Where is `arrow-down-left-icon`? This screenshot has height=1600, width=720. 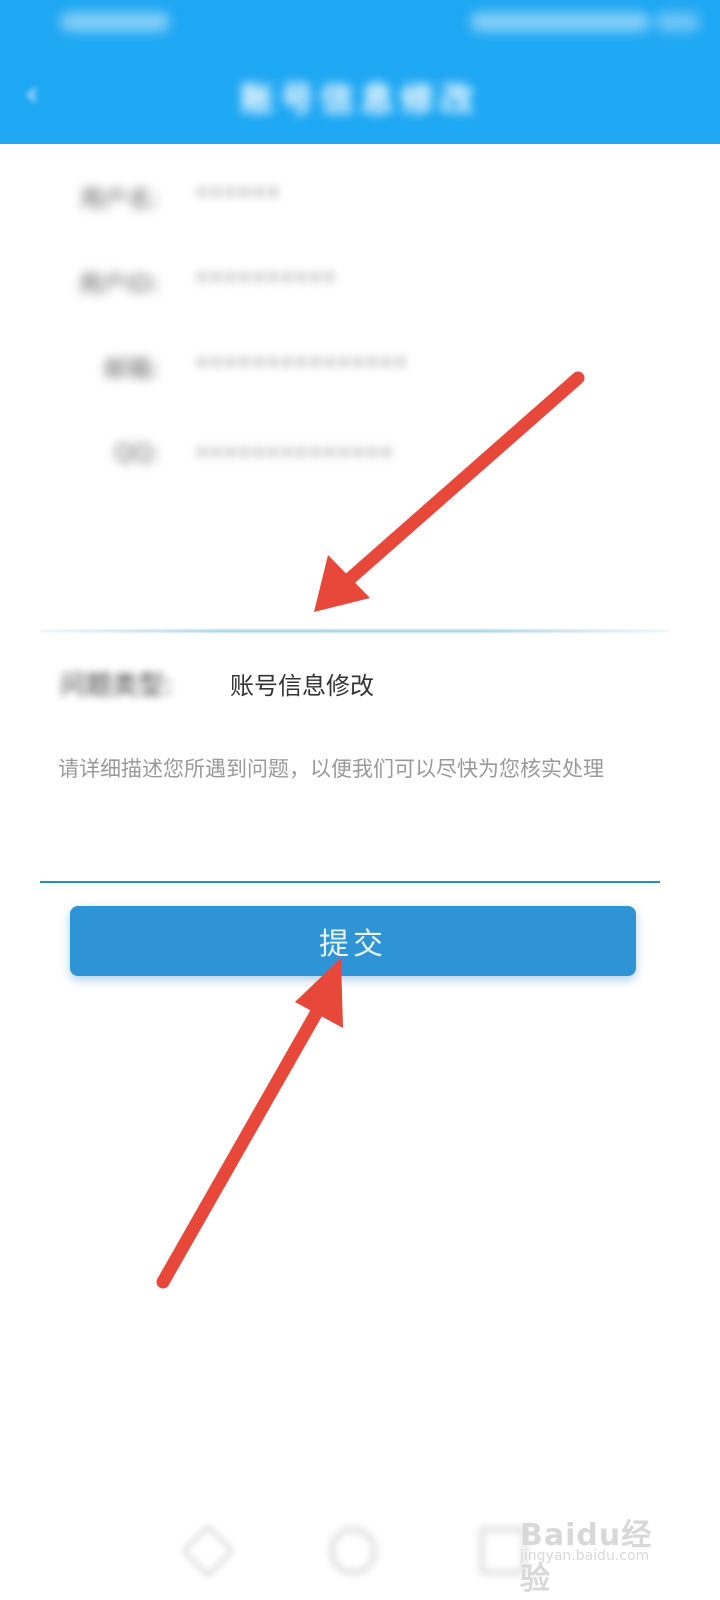 arrow-down-left-icon is located at coordinates (449, 491).